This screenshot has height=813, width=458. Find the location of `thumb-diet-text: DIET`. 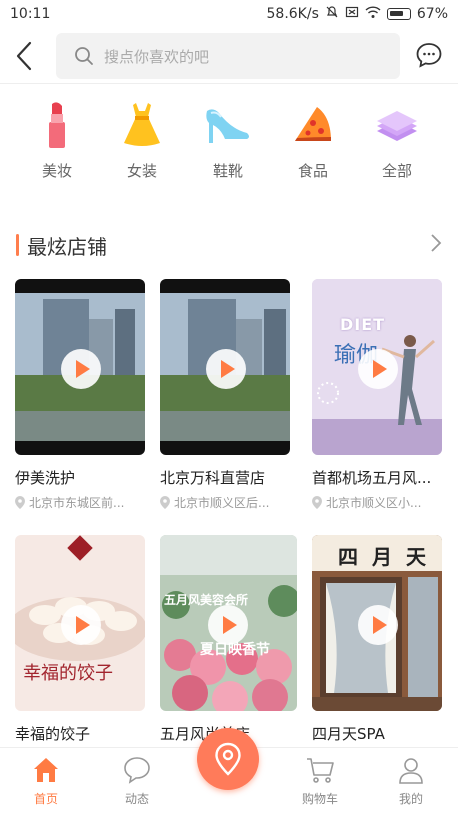

thumb-diet-text: DIET is located at coordinates (363, 324).